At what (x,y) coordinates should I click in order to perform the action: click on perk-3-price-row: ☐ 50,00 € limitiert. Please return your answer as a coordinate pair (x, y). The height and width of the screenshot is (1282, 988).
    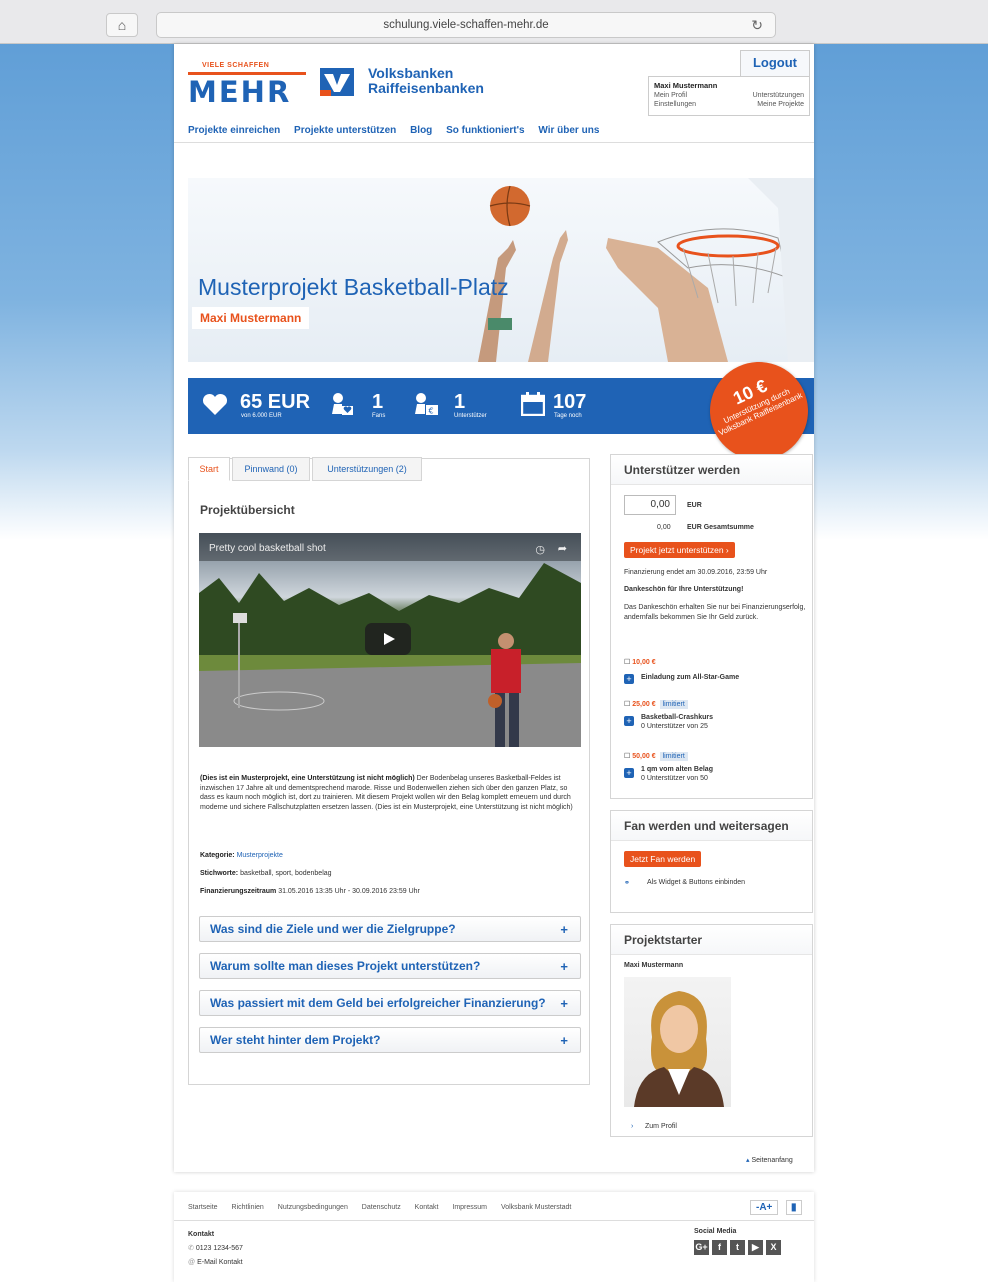
    Looking at the image, I should click on (656, 756).